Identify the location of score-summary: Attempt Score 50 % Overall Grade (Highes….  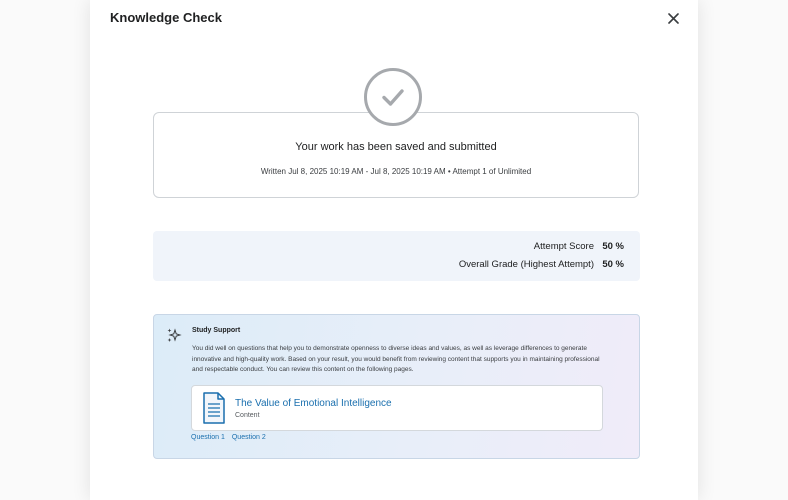
(396, 256).